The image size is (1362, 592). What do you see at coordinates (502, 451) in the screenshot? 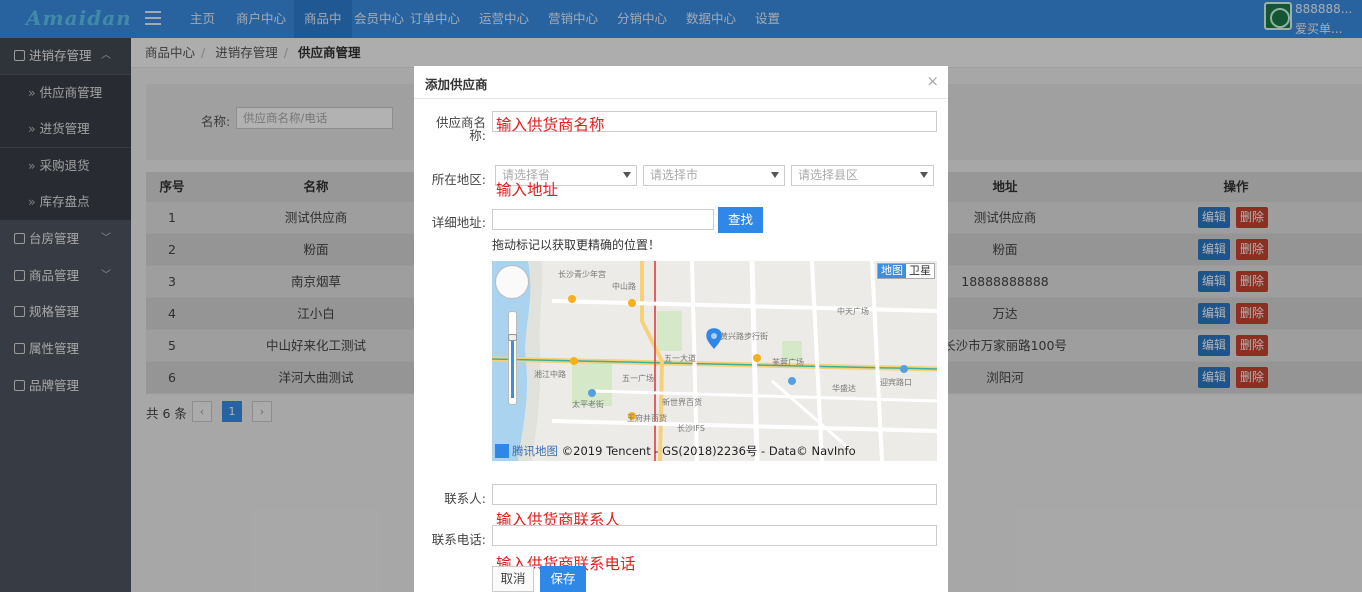
I see `tencent-map-logo-icon` at bounding box center [502, 451].